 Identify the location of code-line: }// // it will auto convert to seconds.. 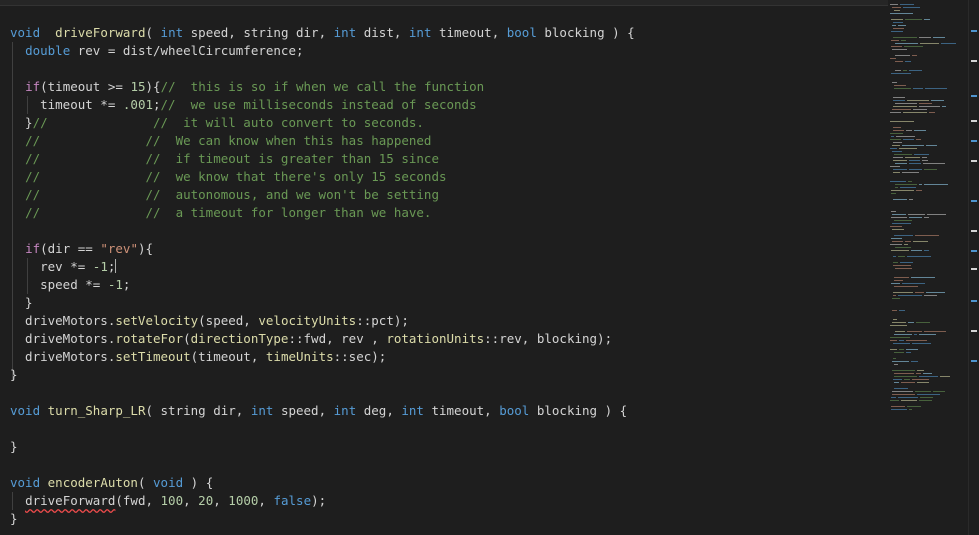
(322, 123).